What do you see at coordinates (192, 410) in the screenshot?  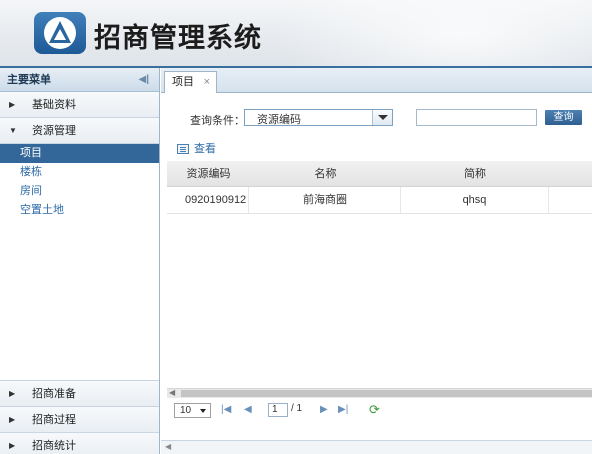 I see `page-size-select: 10` at bounding box center [192, 410].